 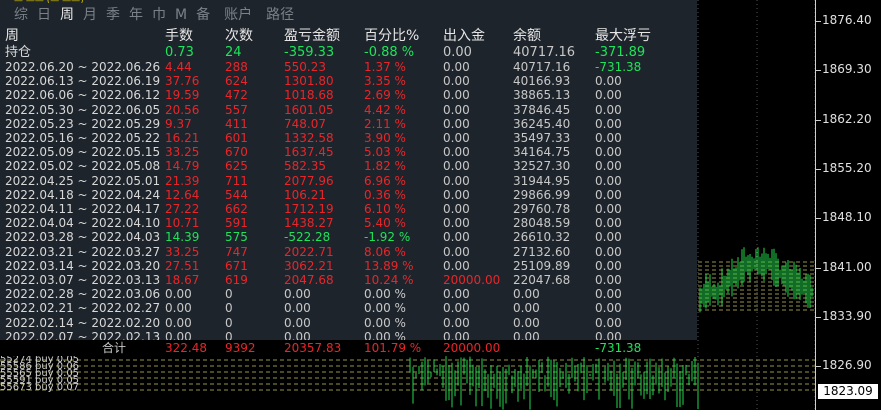 What do you see at coordinates (113, 15) in the screenshot?
I see `tab-4: 季` at bounding box center [113, 15].